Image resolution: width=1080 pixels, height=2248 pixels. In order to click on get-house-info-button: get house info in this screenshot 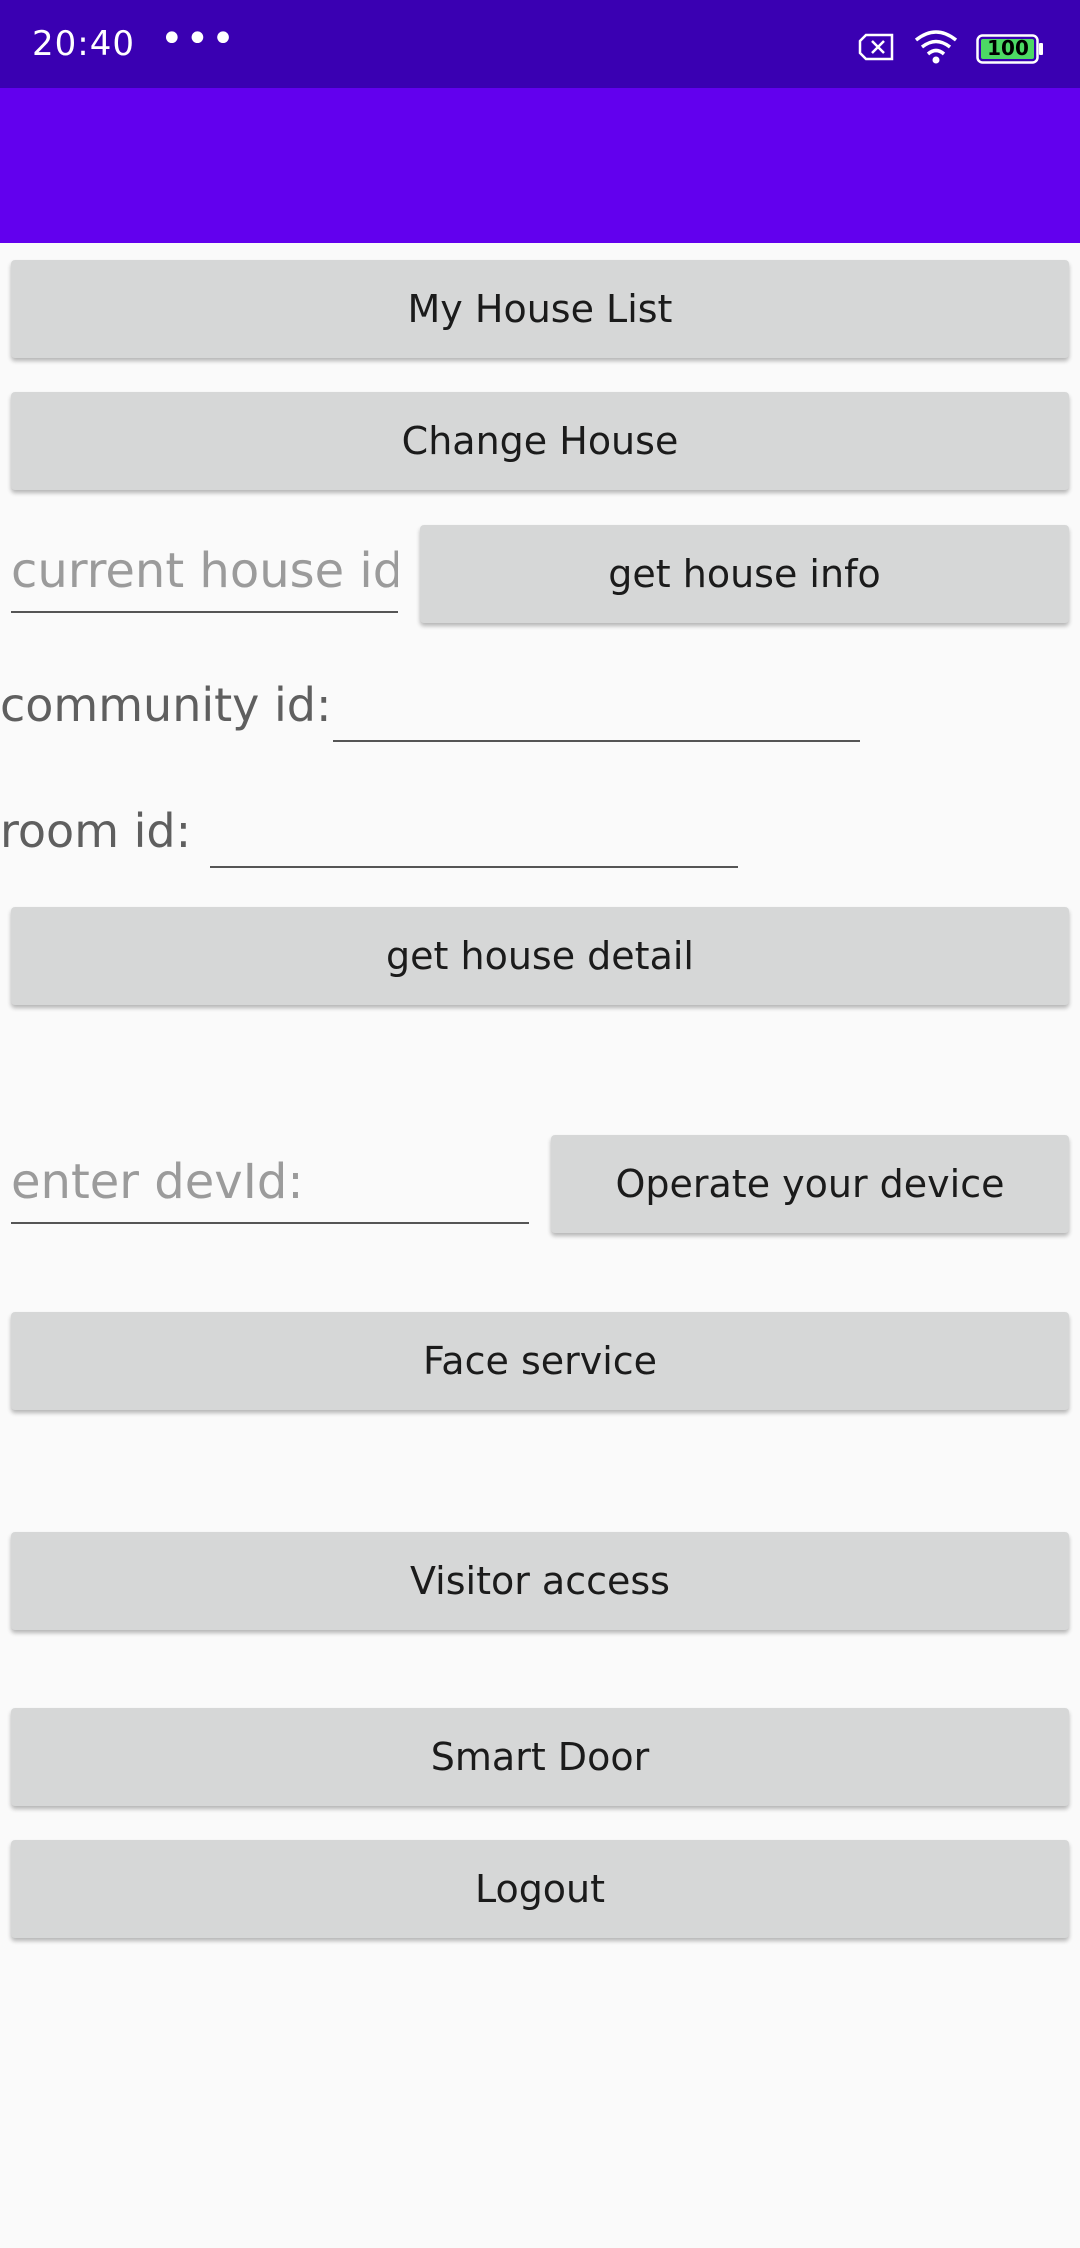, I will do `click(744, 574)`.